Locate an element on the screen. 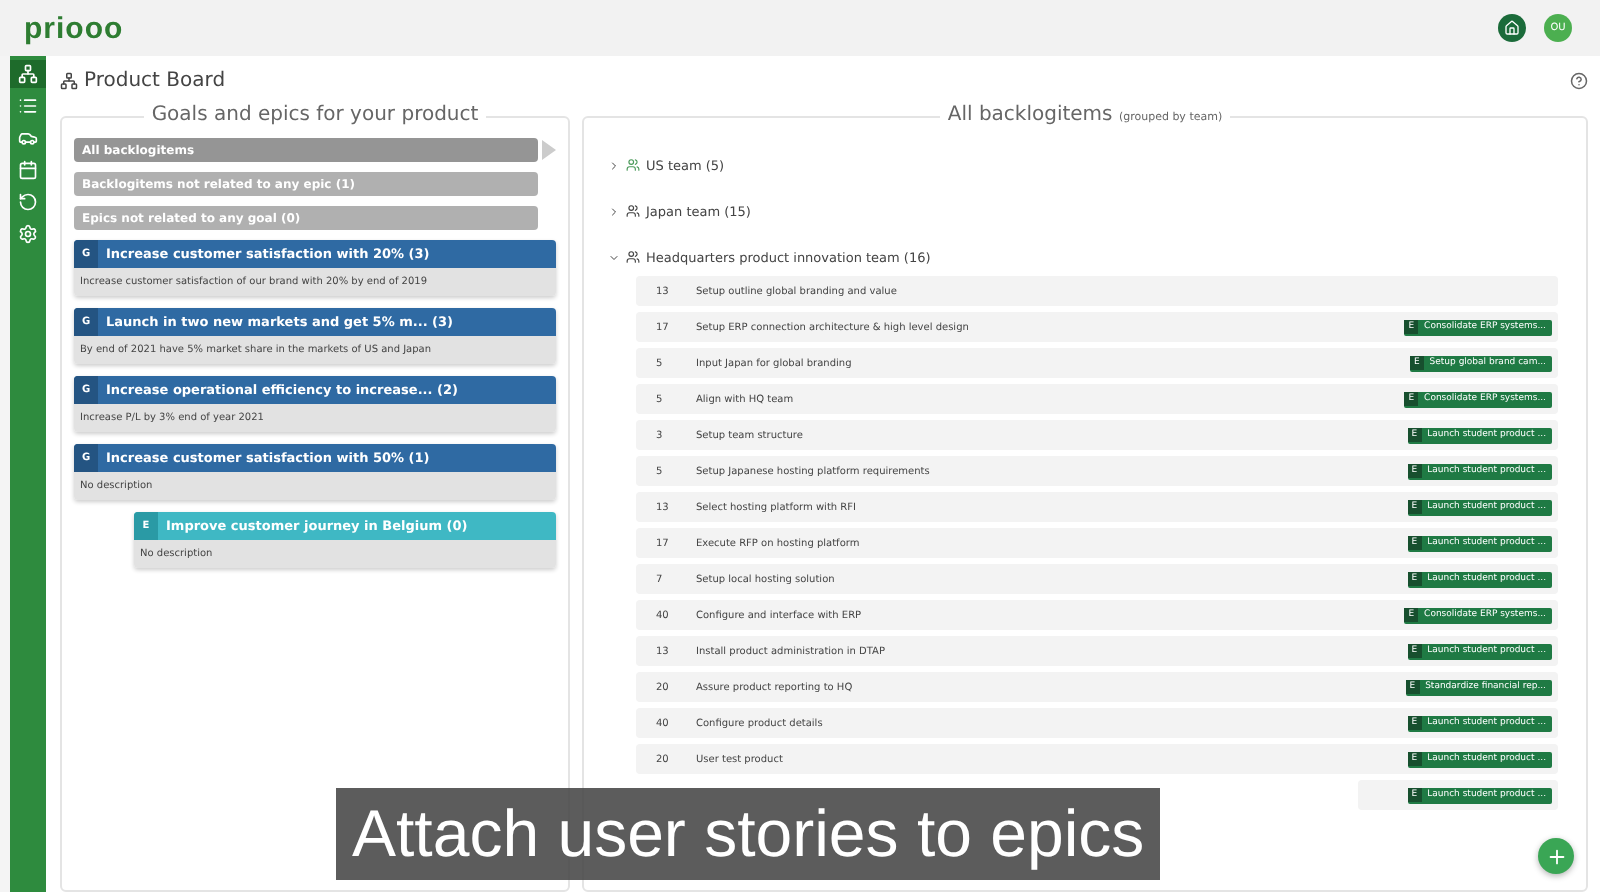  logo: priooo is located at coordinates (74, 28).